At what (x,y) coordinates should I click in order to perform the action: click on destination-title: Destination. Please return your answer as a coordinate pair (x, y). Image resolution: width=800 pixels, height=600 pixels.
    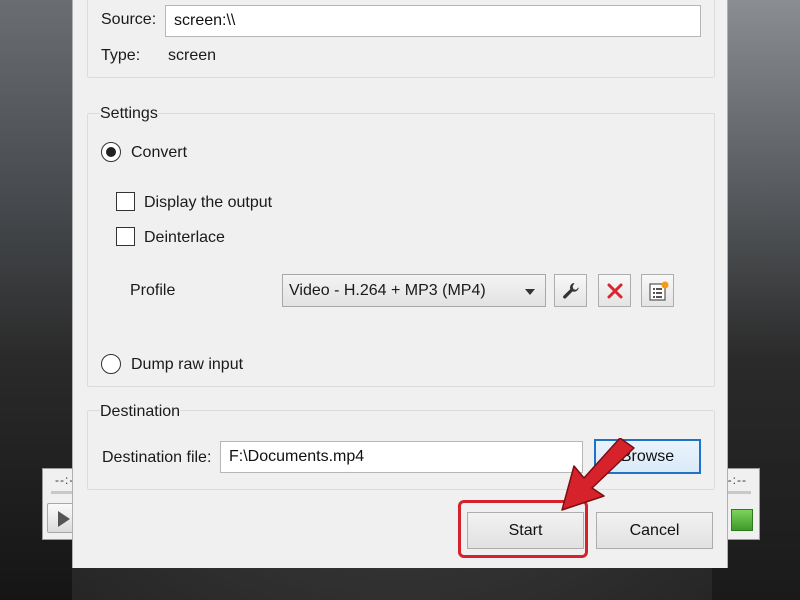
    Looking at the image, I should click on (140, 412).